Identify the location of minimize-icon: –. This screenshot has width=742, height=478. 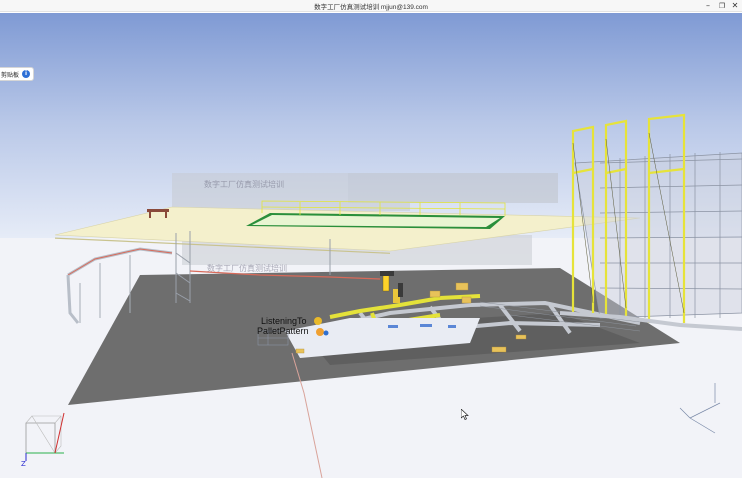
(708, 6).